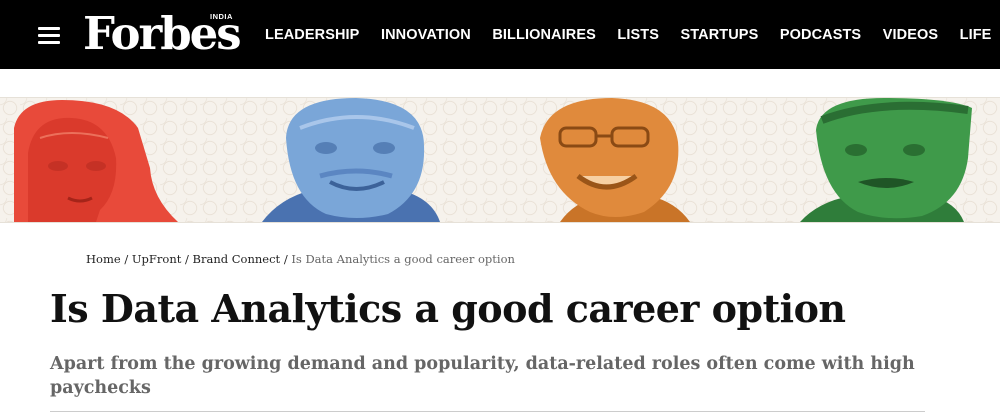 The height and width of the screenshot is (416, 1000). Describe the element at coordinates (426, 35) in the screenshot. I see `nav-item-innovation: INNOVATION` at that location.